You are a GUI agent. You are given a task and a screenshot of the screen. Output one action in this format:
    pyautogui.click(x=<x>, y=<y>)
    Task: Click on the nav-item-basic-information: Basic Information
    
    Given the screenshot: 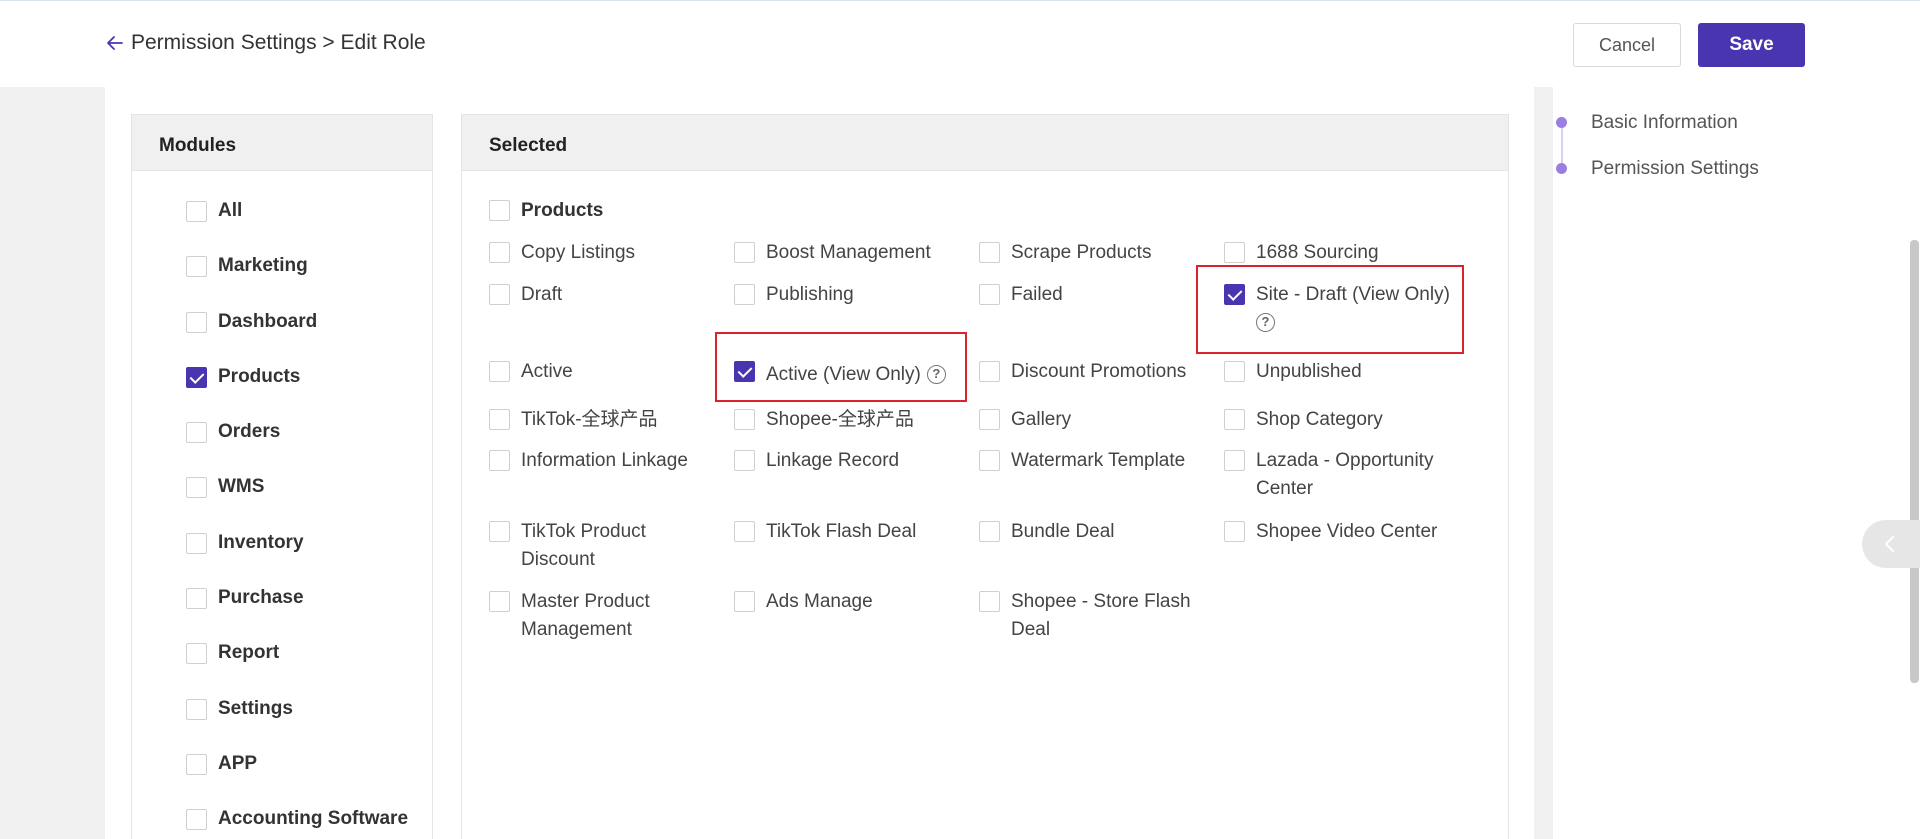 What is the action you would take?
    pyautogui.click(x=1664, y=123)
    